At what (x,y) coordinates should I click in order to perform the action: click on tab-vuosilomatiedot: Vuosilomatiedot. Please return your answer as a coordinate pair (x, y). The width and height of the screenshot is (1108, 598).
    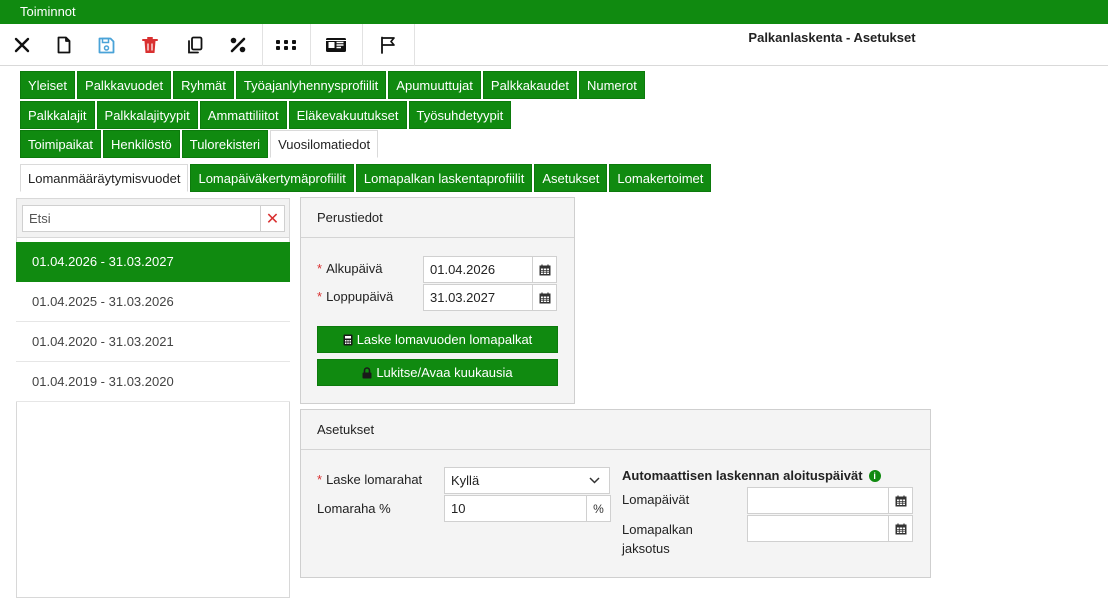
    Looking at the image, I should click on (324, 144).